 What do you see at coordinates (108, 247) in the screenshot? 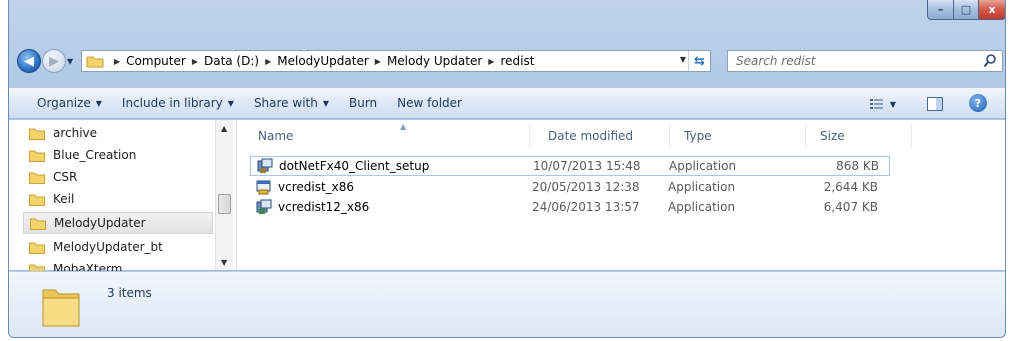
I see `nav-item-label: MelodyUpdater_bt` at bounding box center [108, 247].